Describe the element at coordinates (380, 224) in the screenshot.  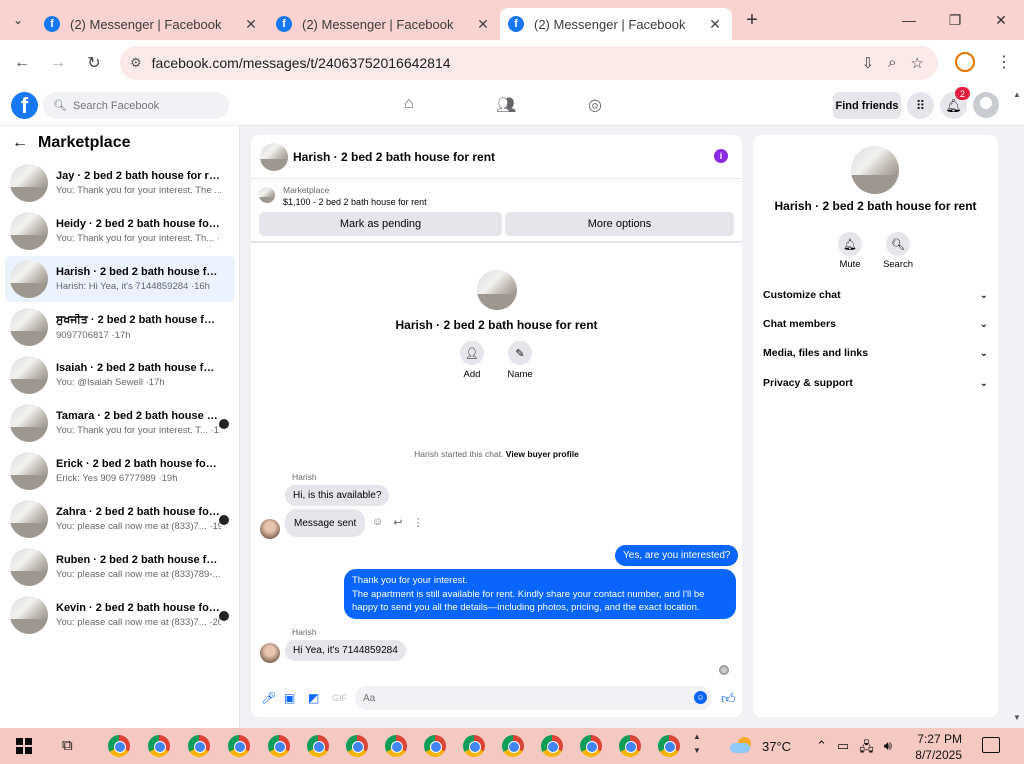
I see `mark-as-pending-button: Mark as pending` at that location.